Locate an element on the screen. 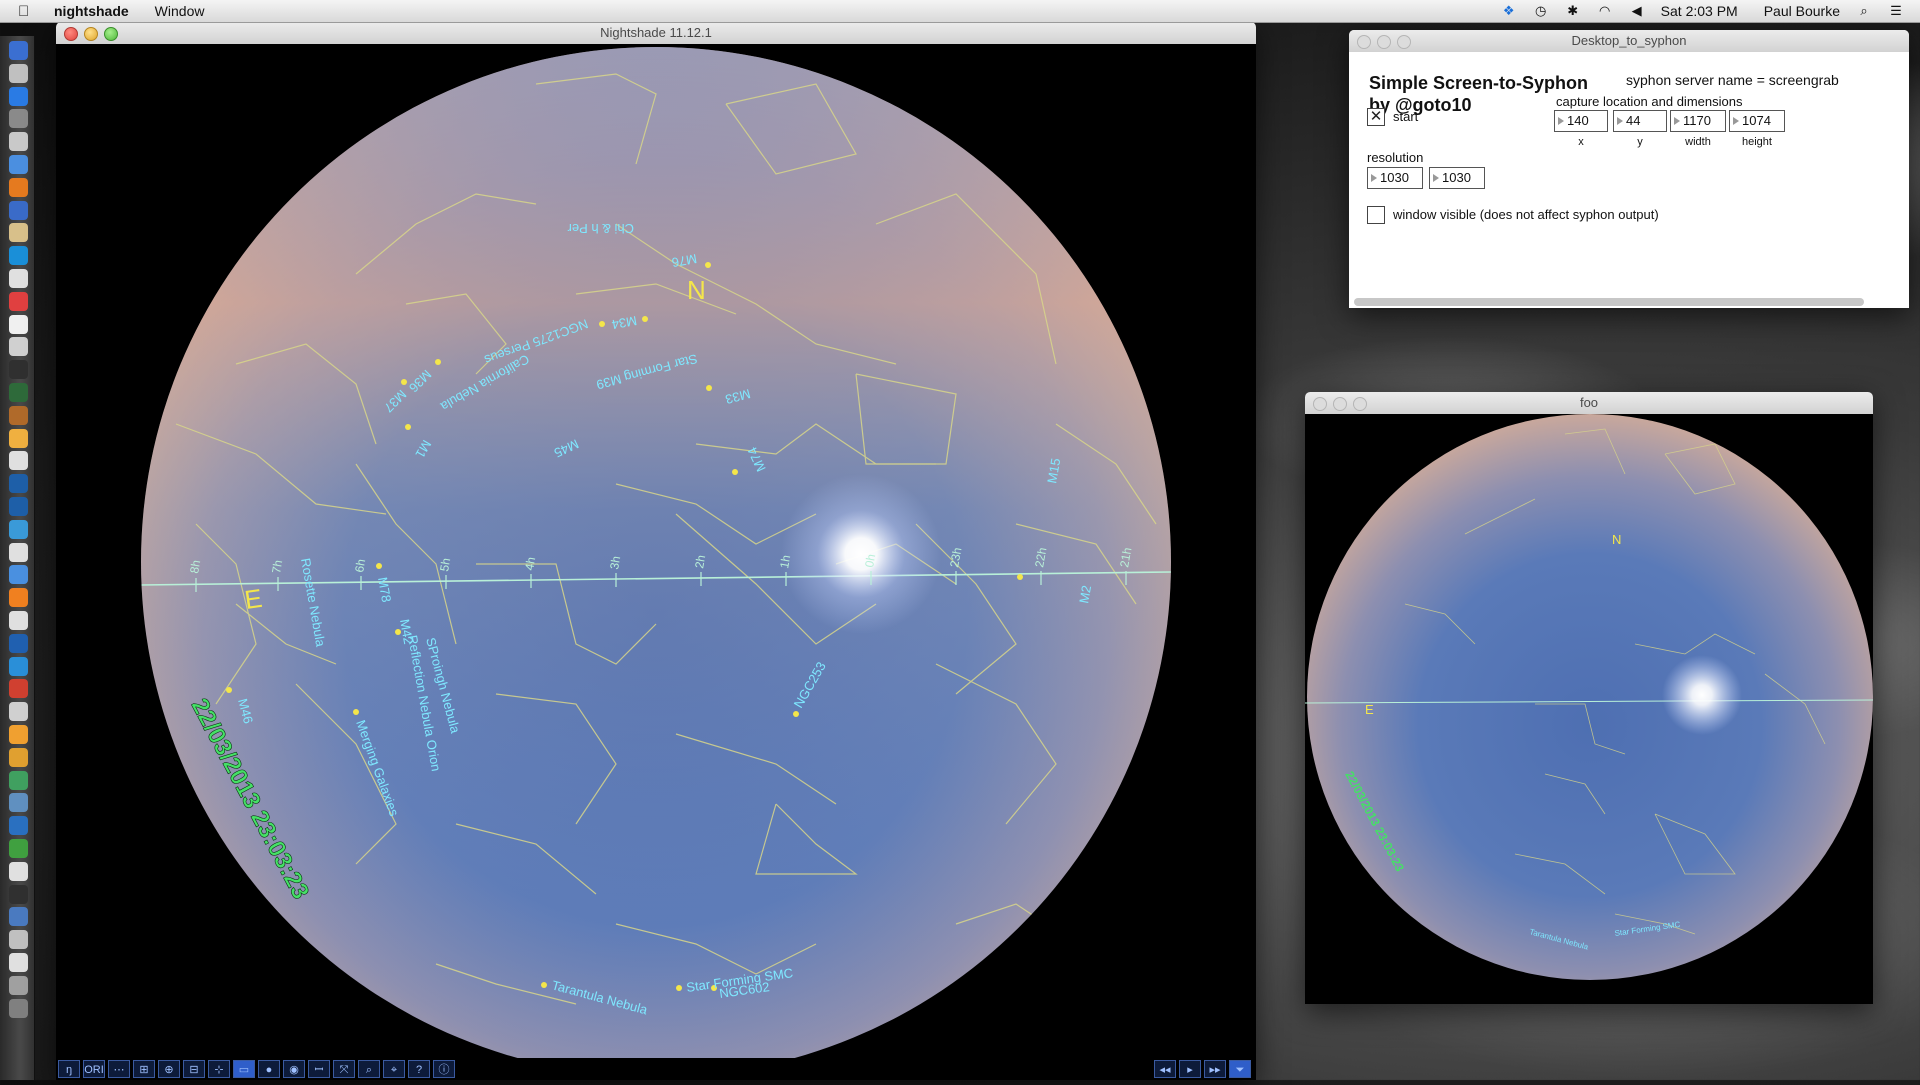 Image resolution: width=1920 pixels, height=1085 pixels. playback-button: ⏷ is located at coordinates (1240, 1069).